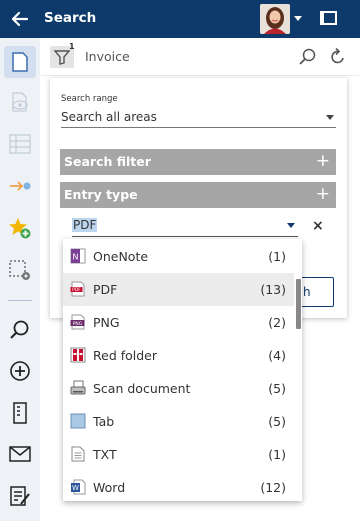  Describe the element at coordinates (107, 56) in the screenshot. I see `search-query-text: Invoice` at that location.